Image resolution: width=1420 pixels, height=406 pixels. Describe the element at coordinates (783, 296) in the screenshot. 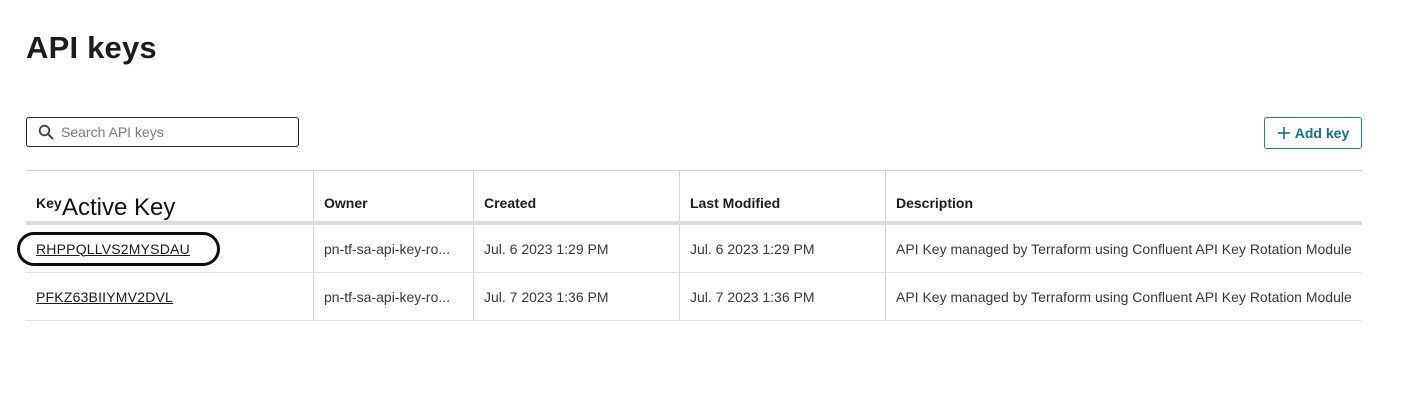

I see `modified-cell: Jul. 7 2023 1:36 PM` at that location.